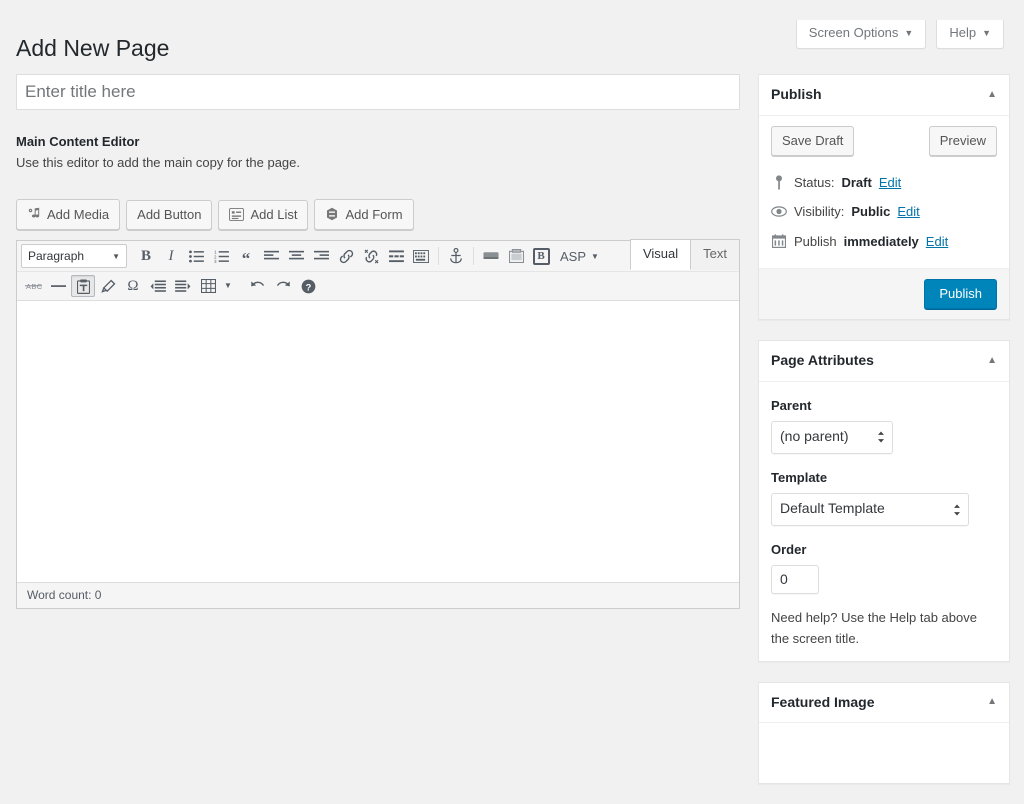 This screenshot has height=804, width=1024. I want to click on add-media-button: Add Media, so click(68, 215).